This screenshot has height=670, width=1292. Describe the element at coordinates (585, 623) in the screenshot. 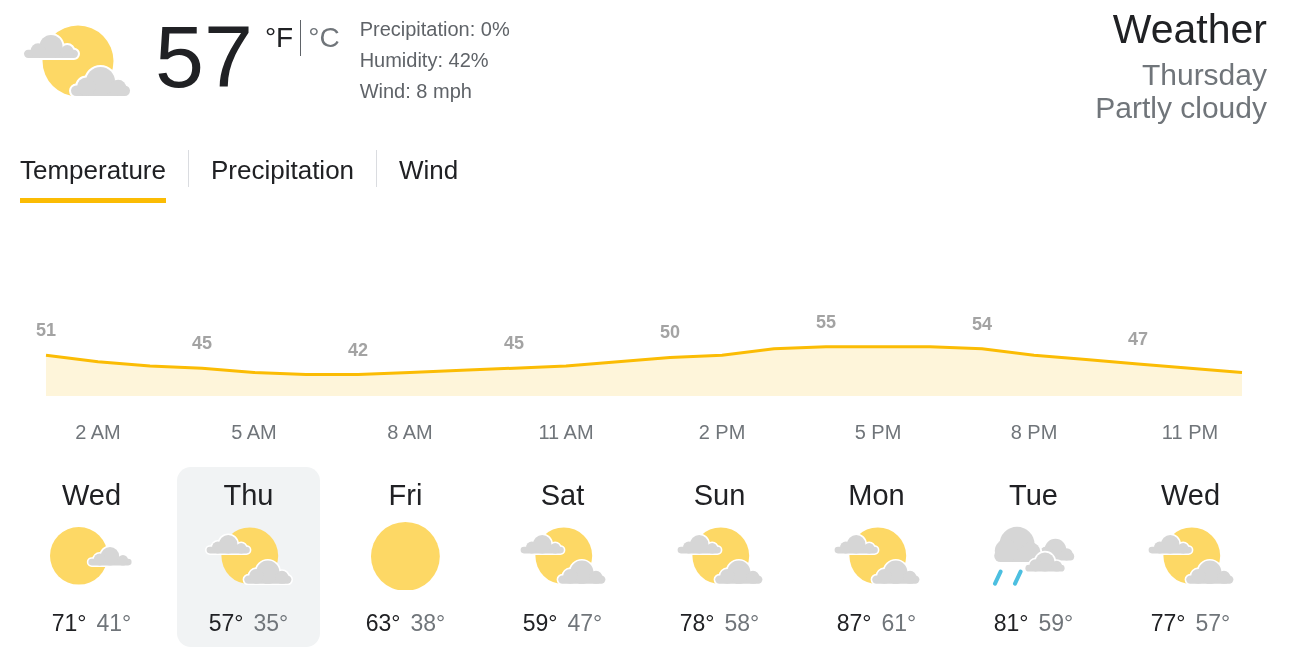

I see `low-temperature: 47°` at that location.